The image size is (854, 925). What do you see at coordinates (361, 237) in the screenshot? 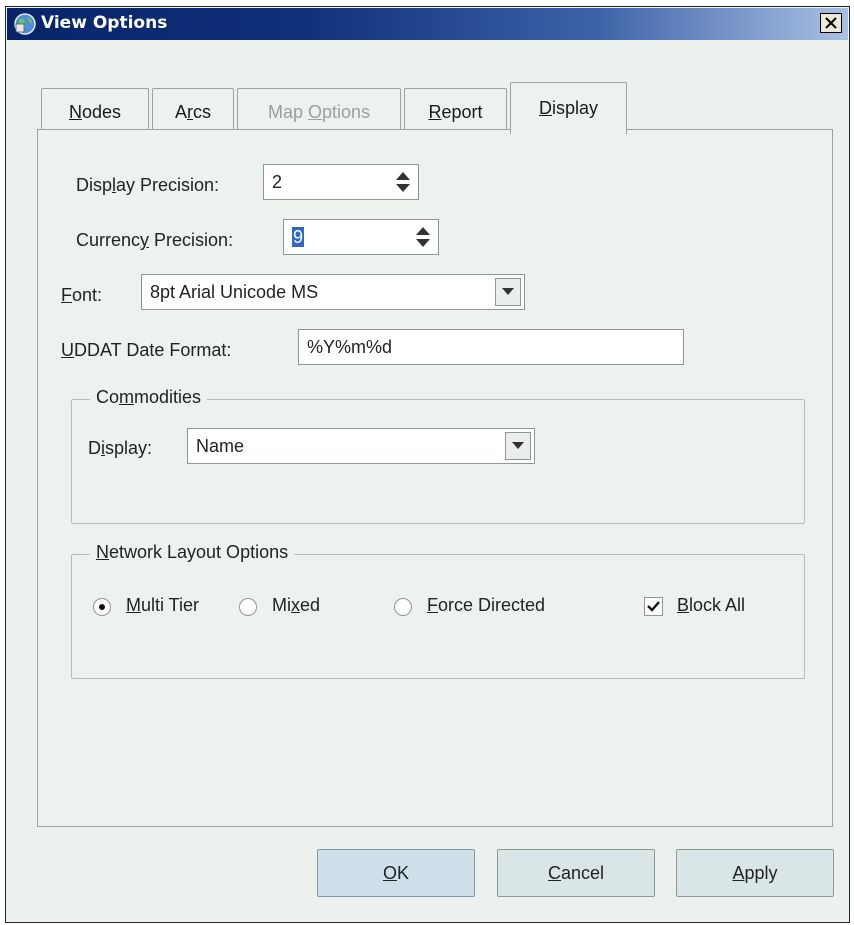
I see `currency-precision-spinner: 9` at bounding box center [361, 237].